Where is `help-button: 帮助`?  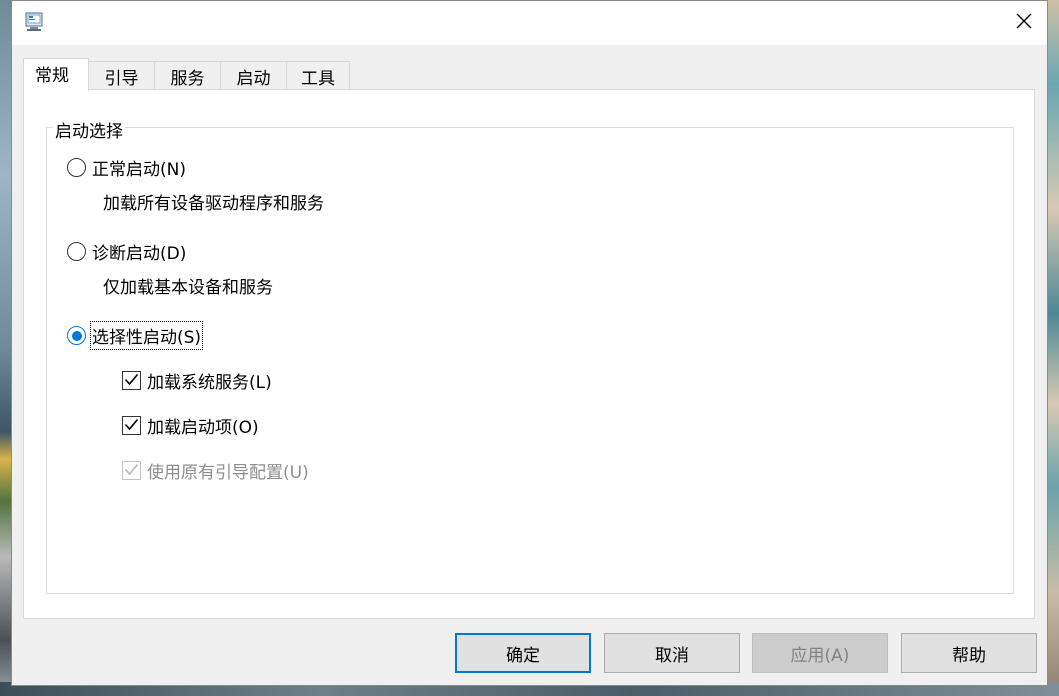
help-button: 帮助 is located at coordinates (969, 653).